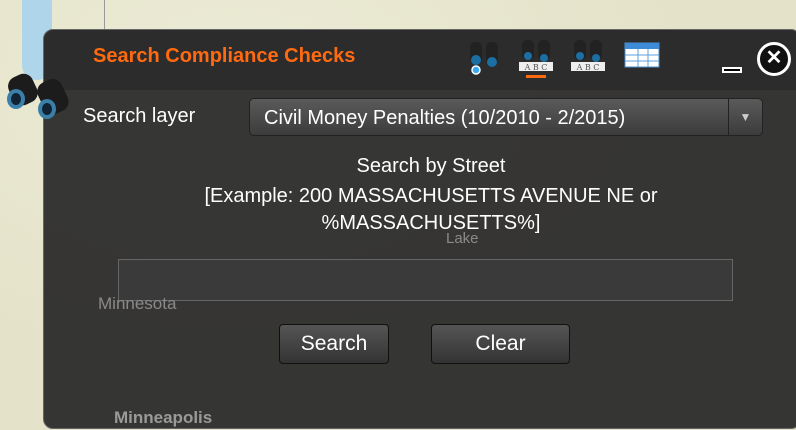  Describe the element at coordinates (334, 344) in the screenshot. I see `search-button: Search` at that location.